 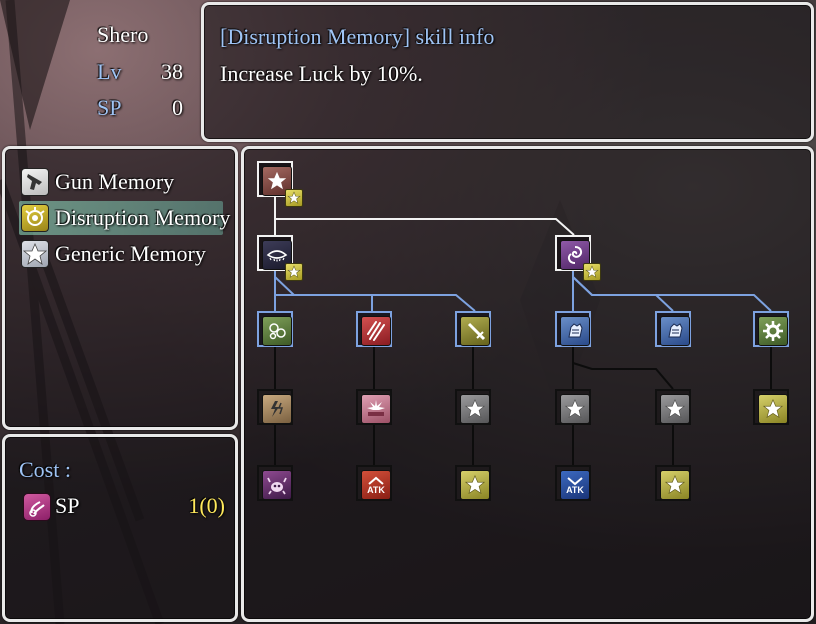 I want to click on skill-node-lightning, so click(x=275, y=407).